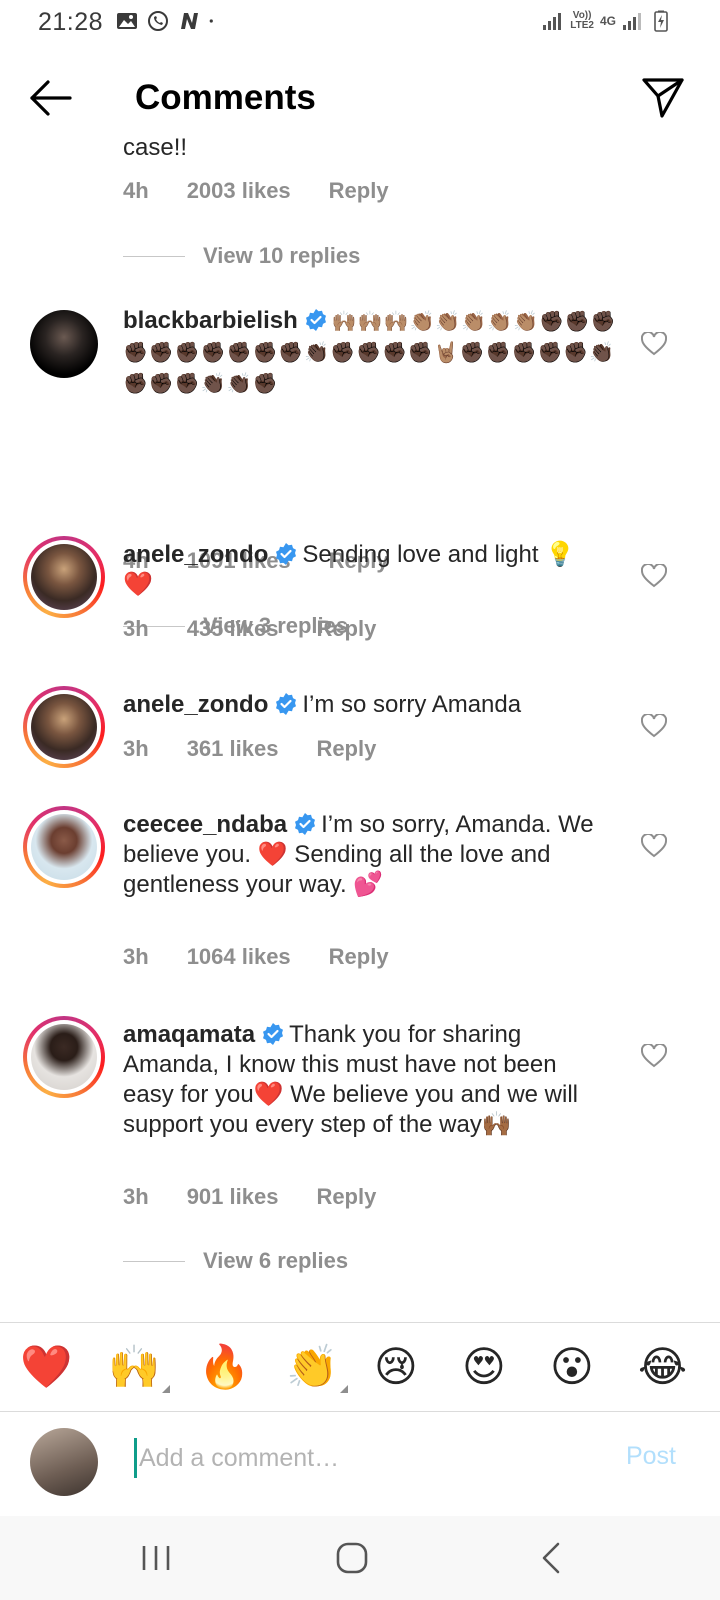 The image size is (720, 1600). I want to click on status-time: 21:28, so click(71, 22).